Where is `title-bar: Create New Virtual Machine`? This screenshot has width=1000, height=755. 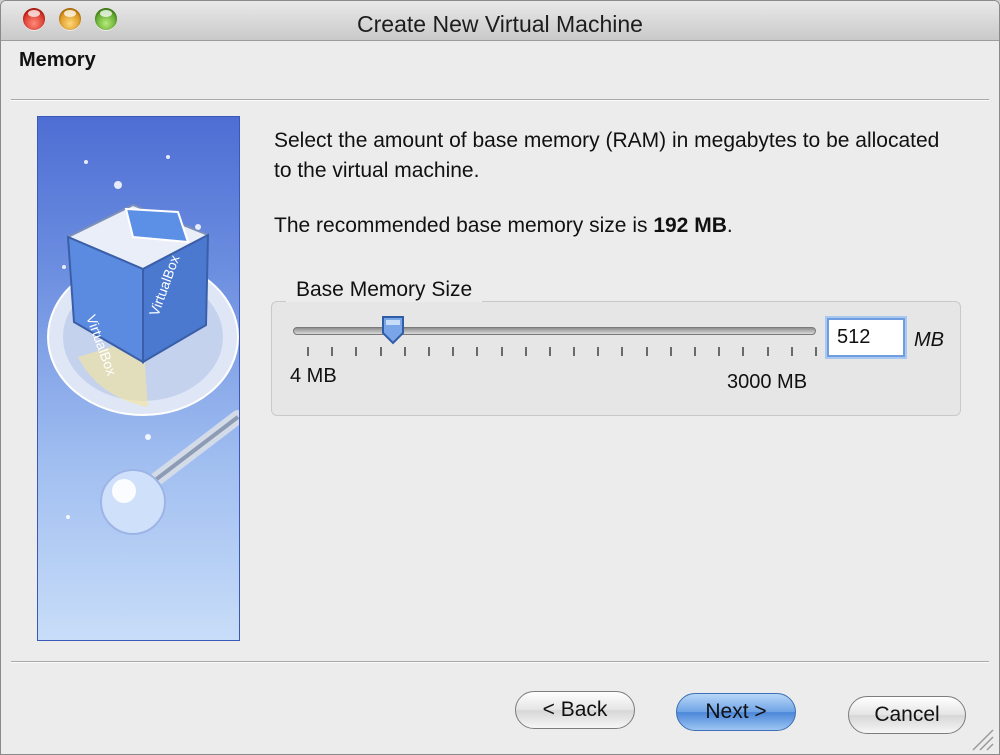 title-bar: Create New Virtual Machine is located at coordinates (500, 21).